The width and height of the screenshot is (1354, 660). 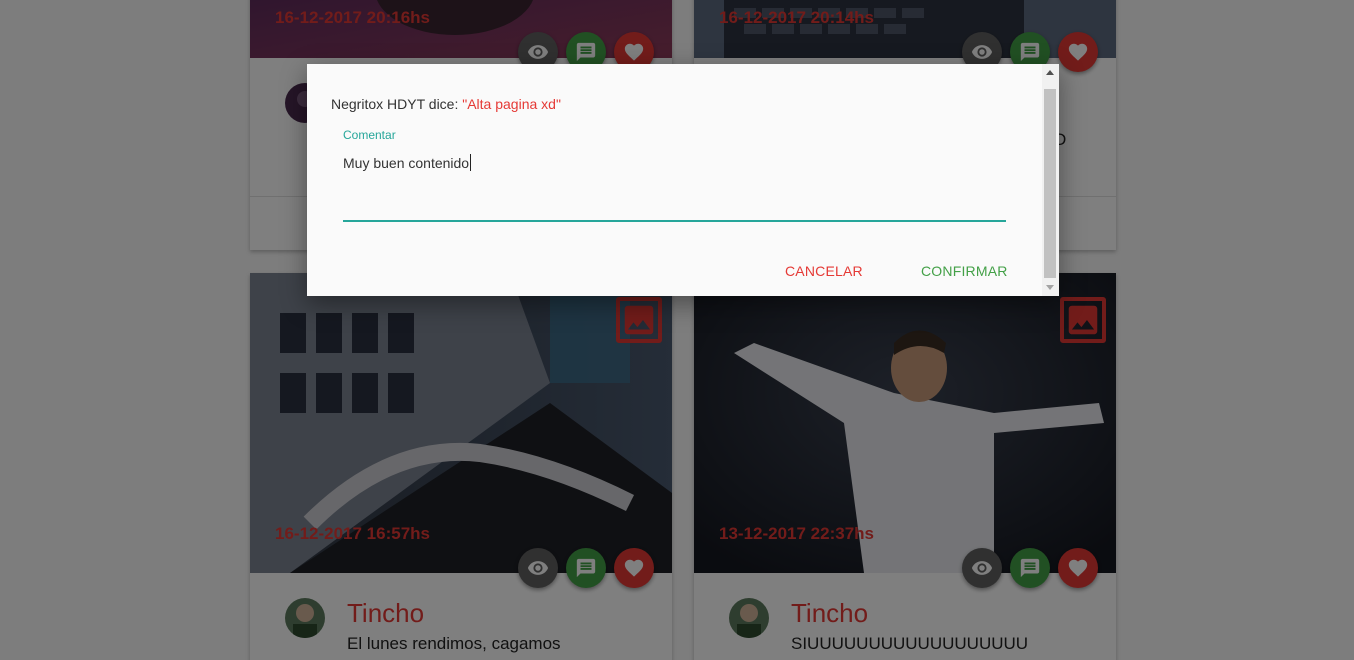 I want to click on scroll-up-icon, so click(x=1050, y=72).